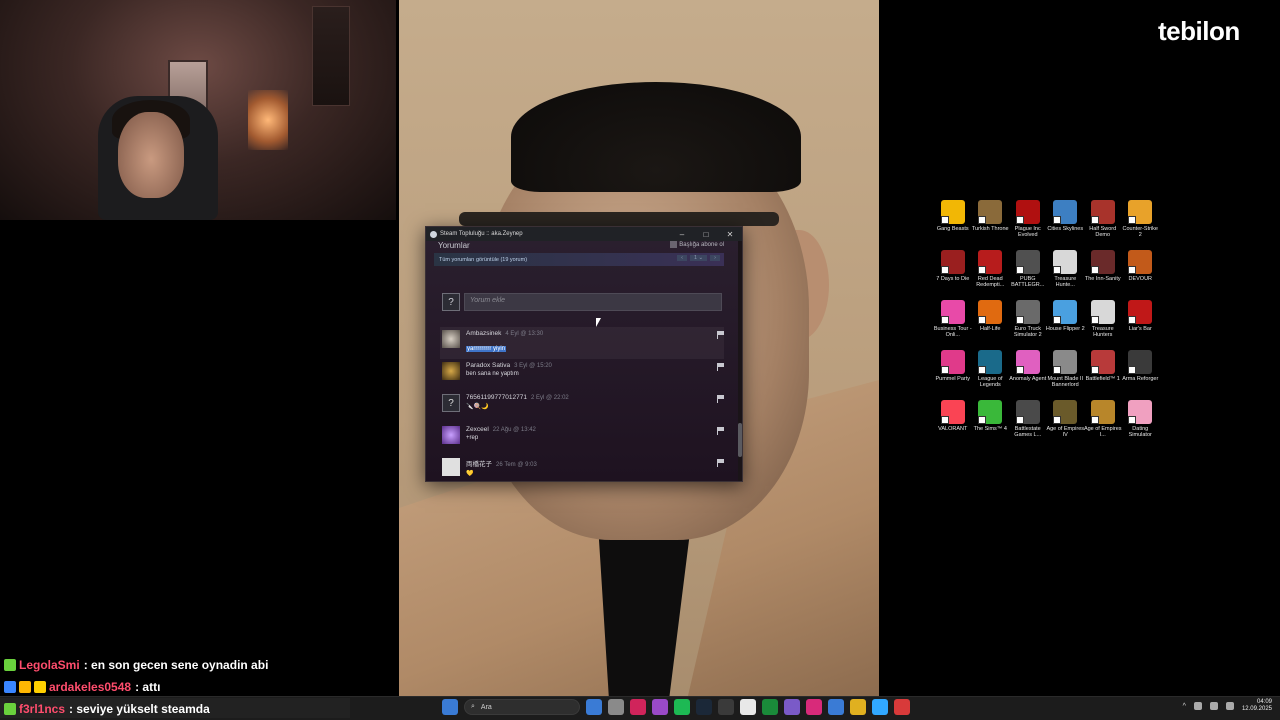 Image resolution: width=1280 pixels, height=720 pixels. Describe the element at coordinates (472, 438) in the screenshot. I see `comment-text: +rep` at that location.